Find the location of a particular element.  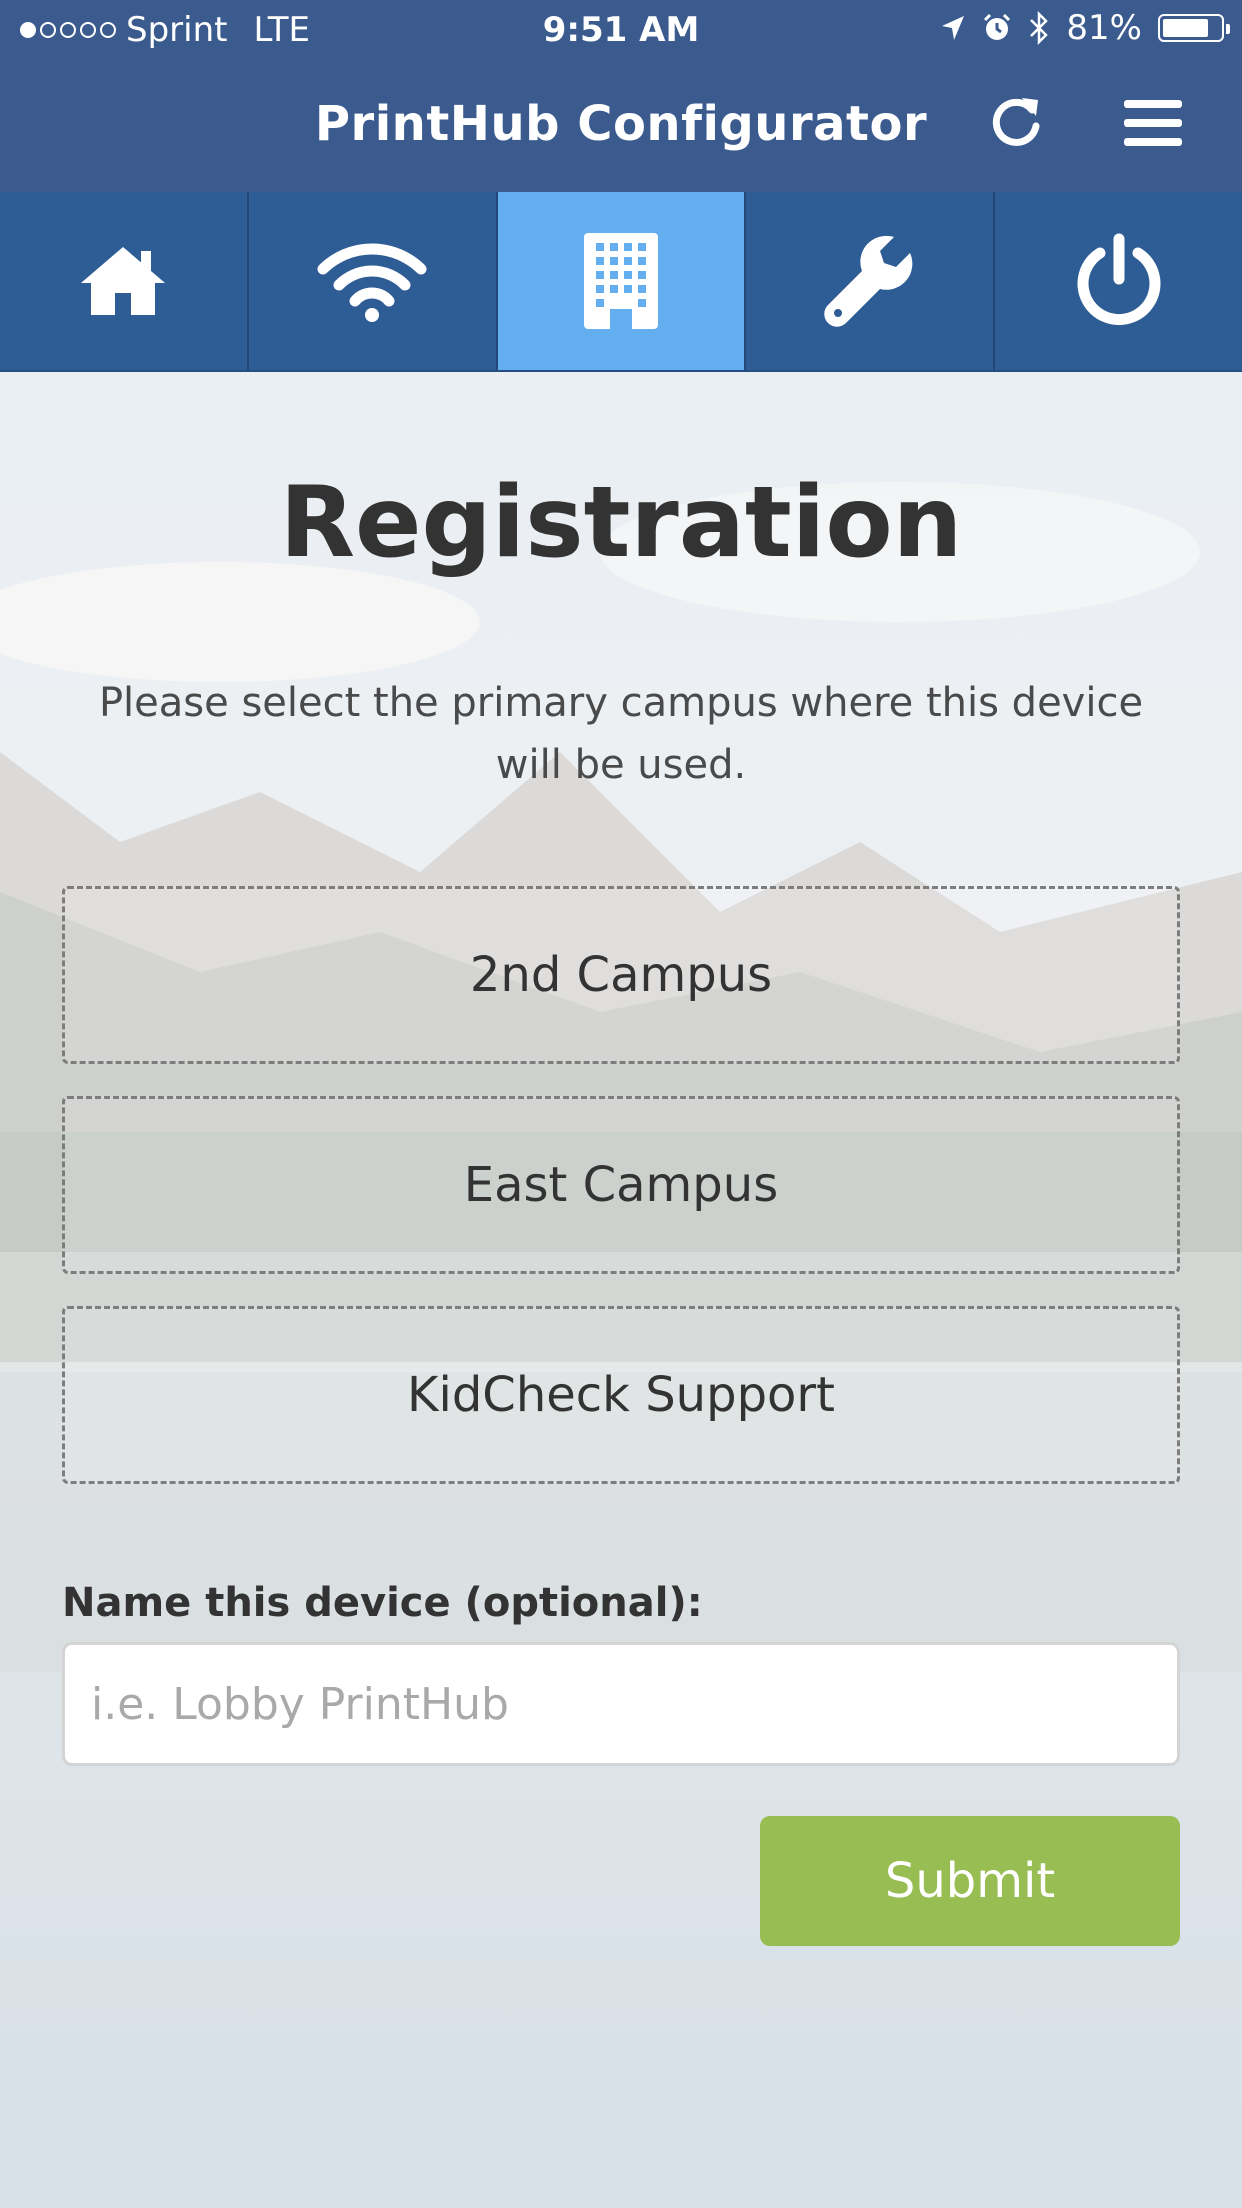

alarm-icon is located at coordinates (997, 26).